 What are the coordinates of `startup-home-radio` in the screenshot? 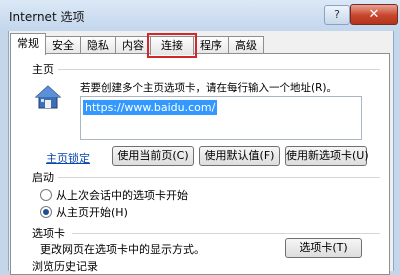 It's located at (46, 212).